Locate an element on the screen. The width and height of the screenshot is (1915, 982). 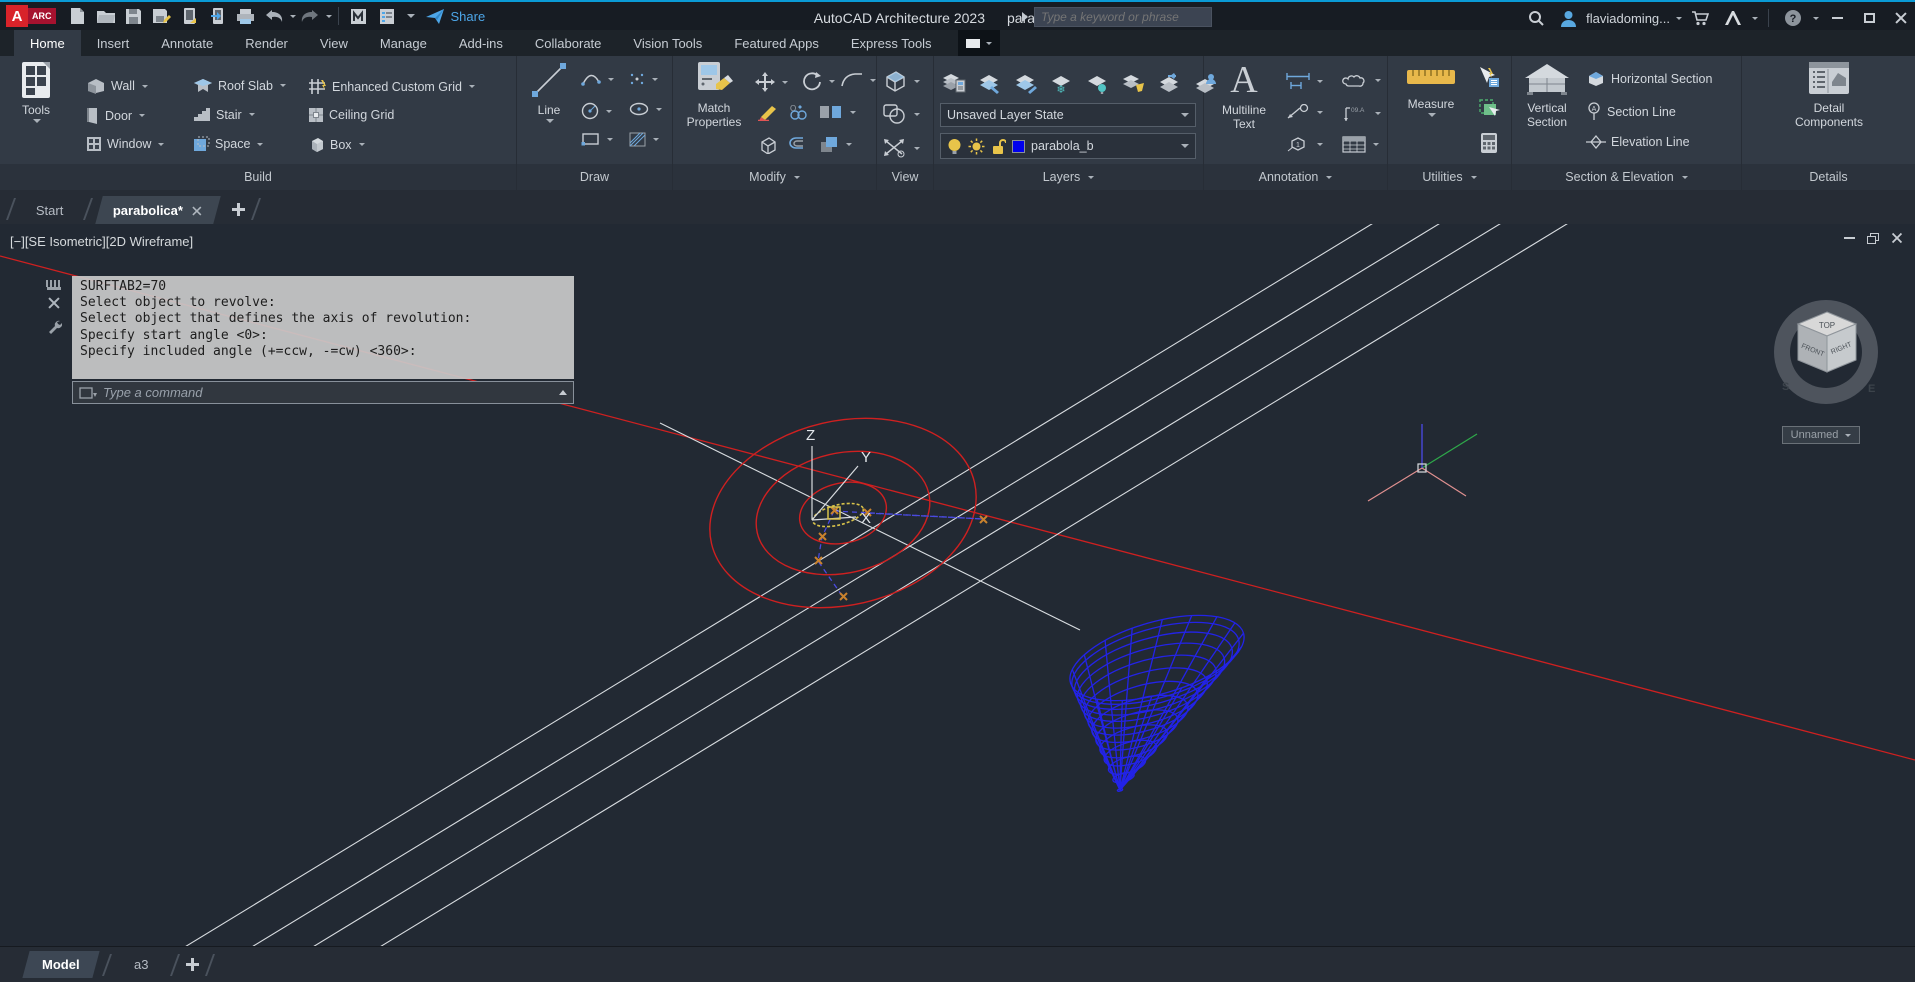
quick-select-button is located at coordinates (1488, 77).